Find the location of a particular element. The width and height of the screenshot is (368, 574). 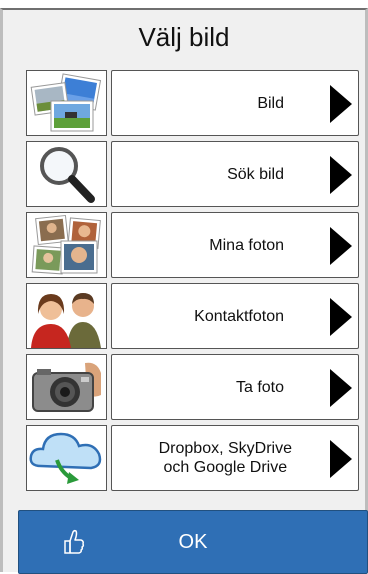

option-cloud-storage-button: Dropbox, SkyDrive och Google Drive is located at coordinates (235, 458).